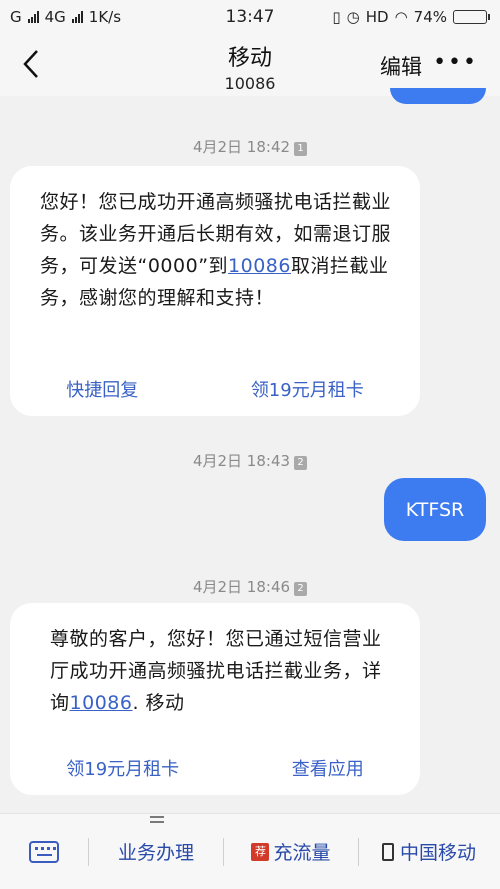  What do you see at coordinates (301, 149) in the screenshot?
I see `sim-badge: 1` at bounding box center [301, 149].